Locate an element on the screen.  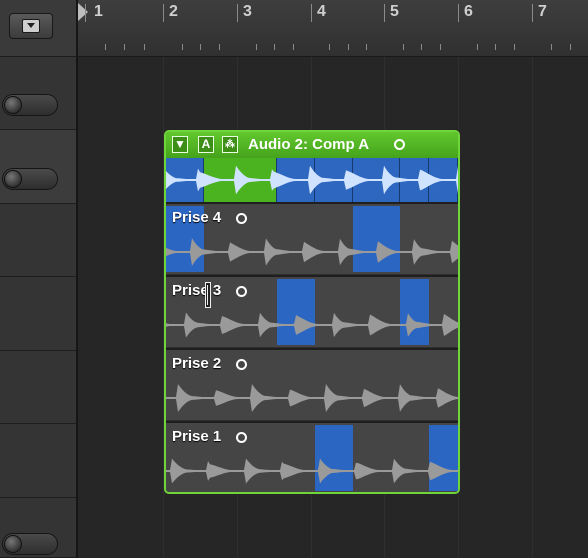
take-lane: Prise 2 is located at coordinates (312, 384).